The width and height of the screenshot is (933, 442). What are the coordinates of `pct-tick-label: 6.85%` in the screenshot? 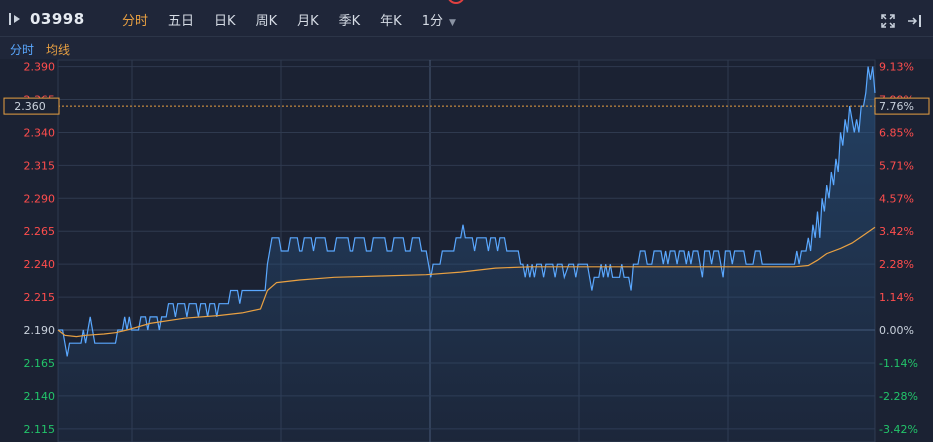 It's located at (896, 132).